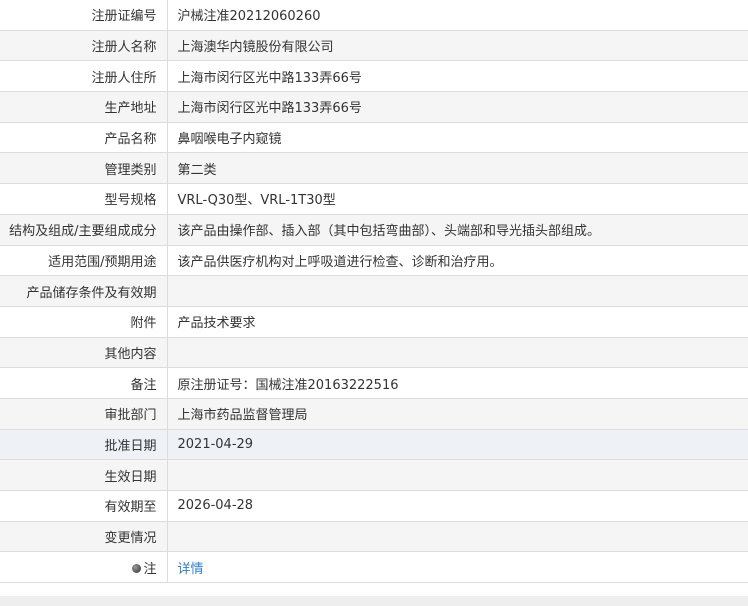 Image resolution: width=748 pixels, height=606 pixels. I want to click on note-label-text: 注, so click(150, 569).